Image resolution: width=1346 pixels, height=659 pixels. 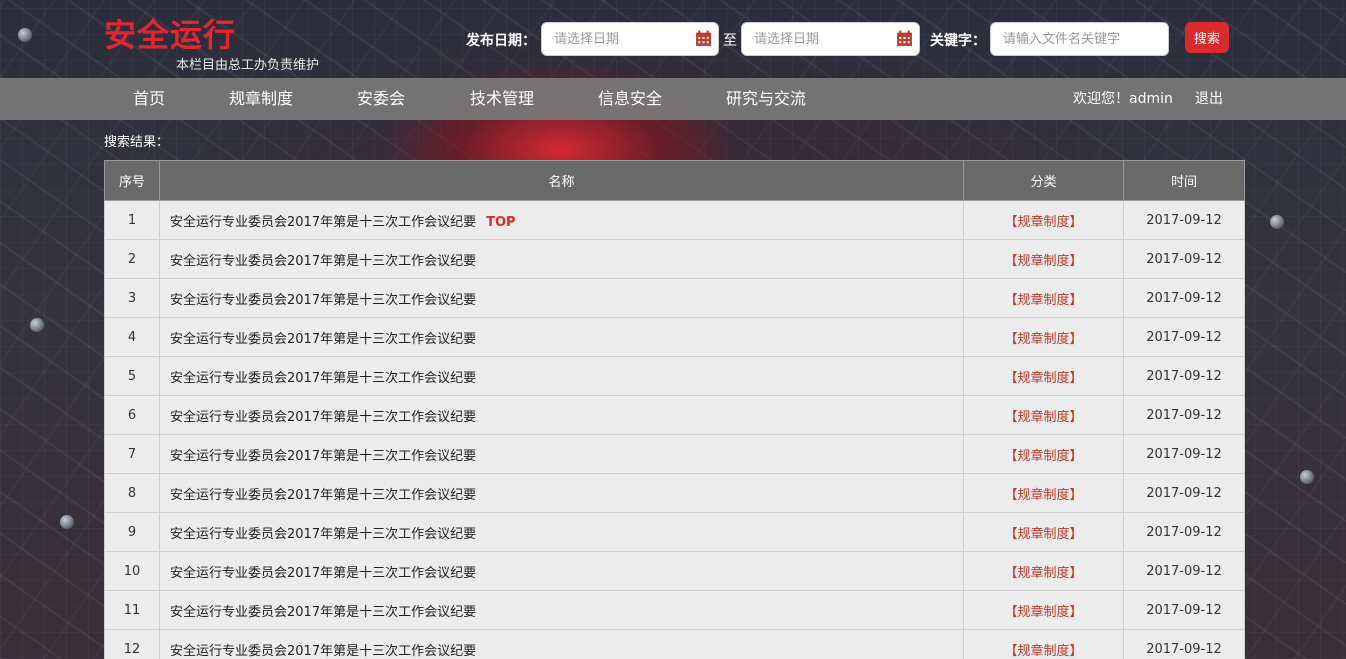 What do you see at coordinates (766, 99) in the screenshot?
I see `nav-item-research: 研究与交流` at bounding box center [766, 99].